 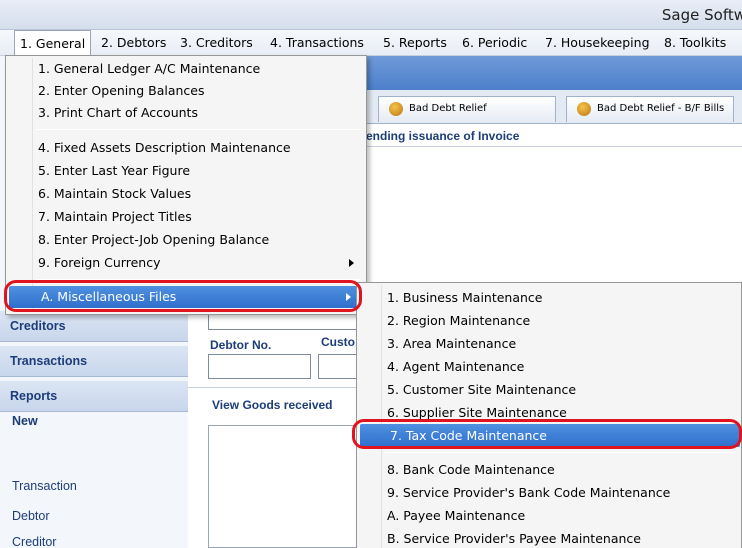 What do you see at coordinates (597, 43) in the screenshot?
I see `menu-housekeeping: 7. Housekeeping` at bounding box center [597, 43].